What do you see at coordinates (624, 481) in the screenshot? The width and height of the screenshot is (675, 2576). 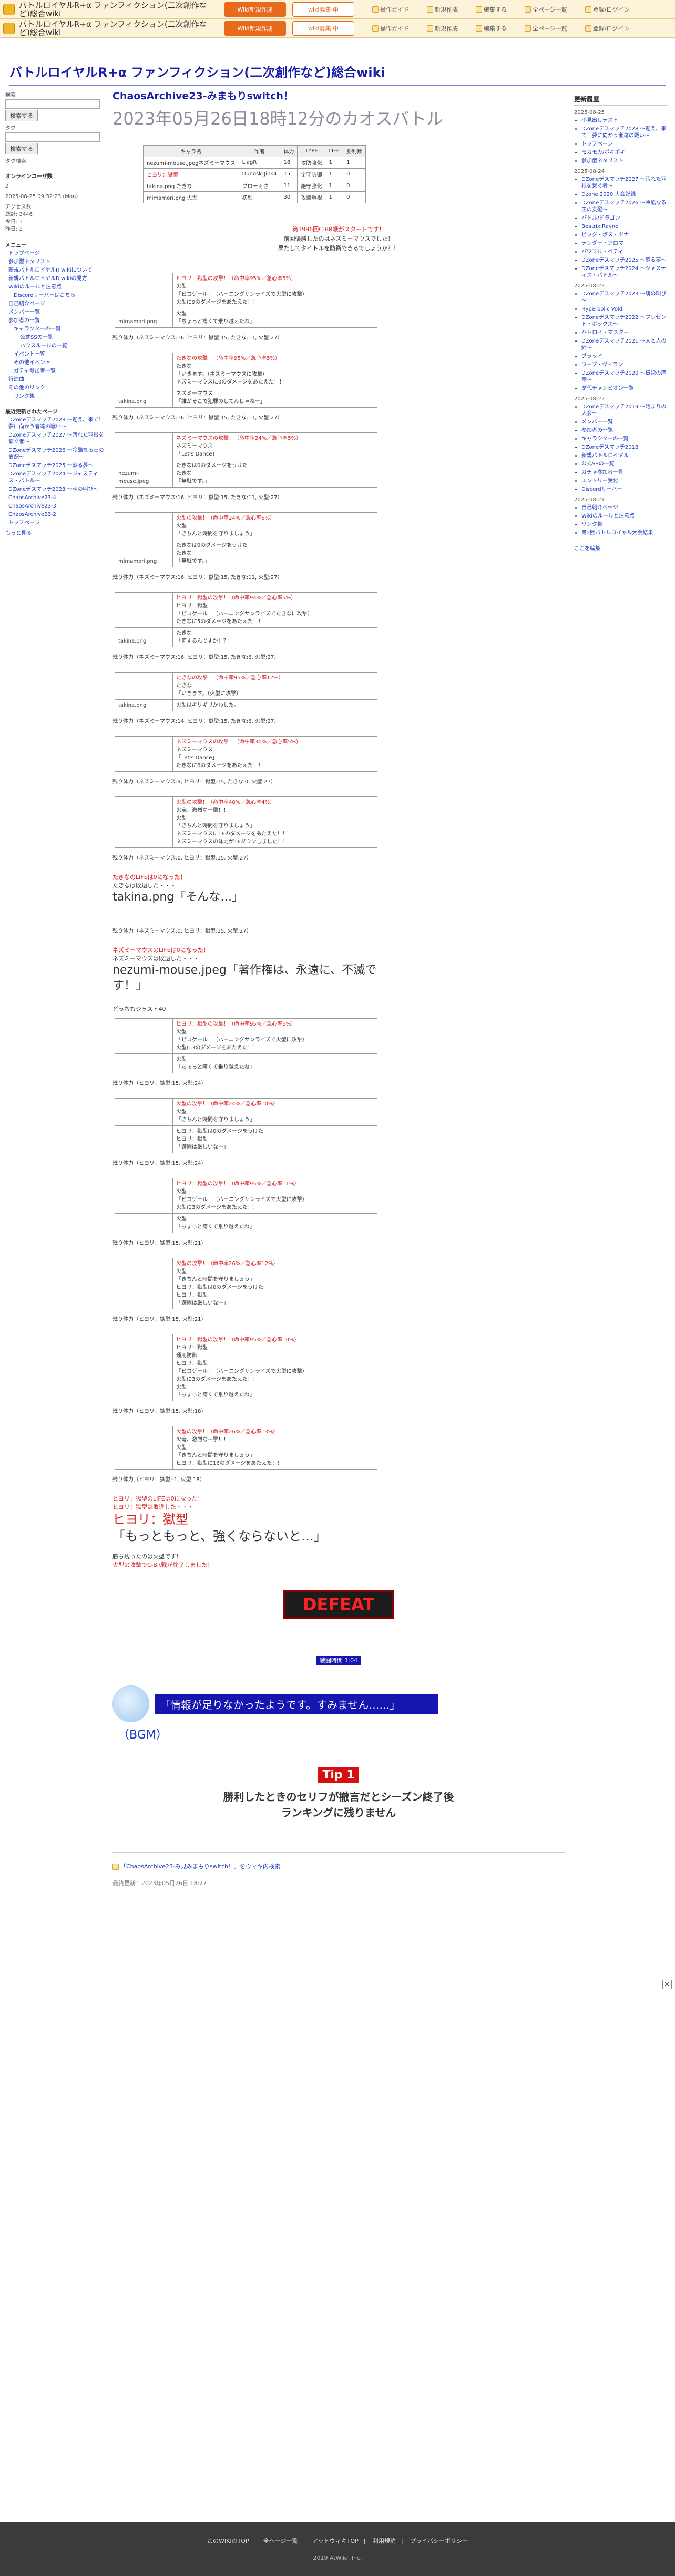 I see `history-item: エントリー受付` at bounding box center [624, 481].